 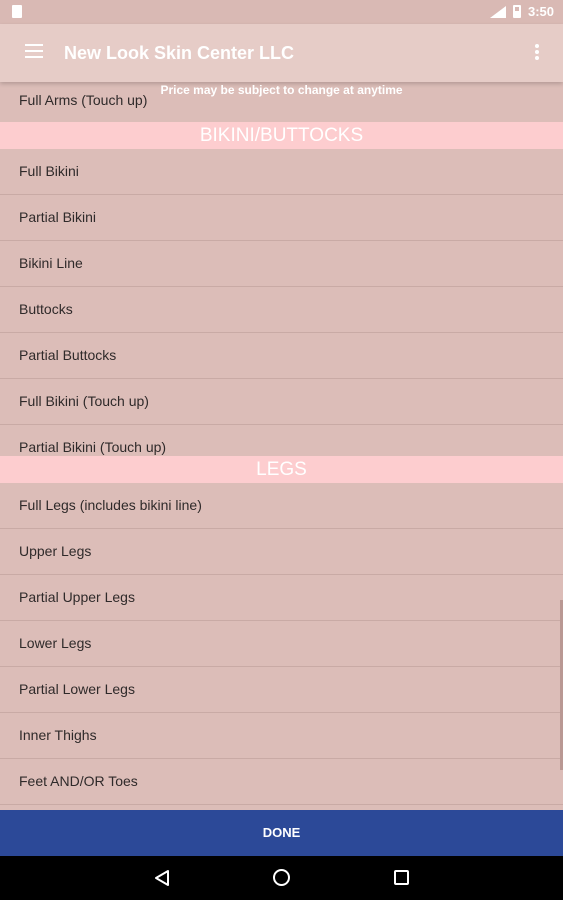 I want to click on list-item-label: Partial Bikini (Touch up), so click(x=93, y=447).